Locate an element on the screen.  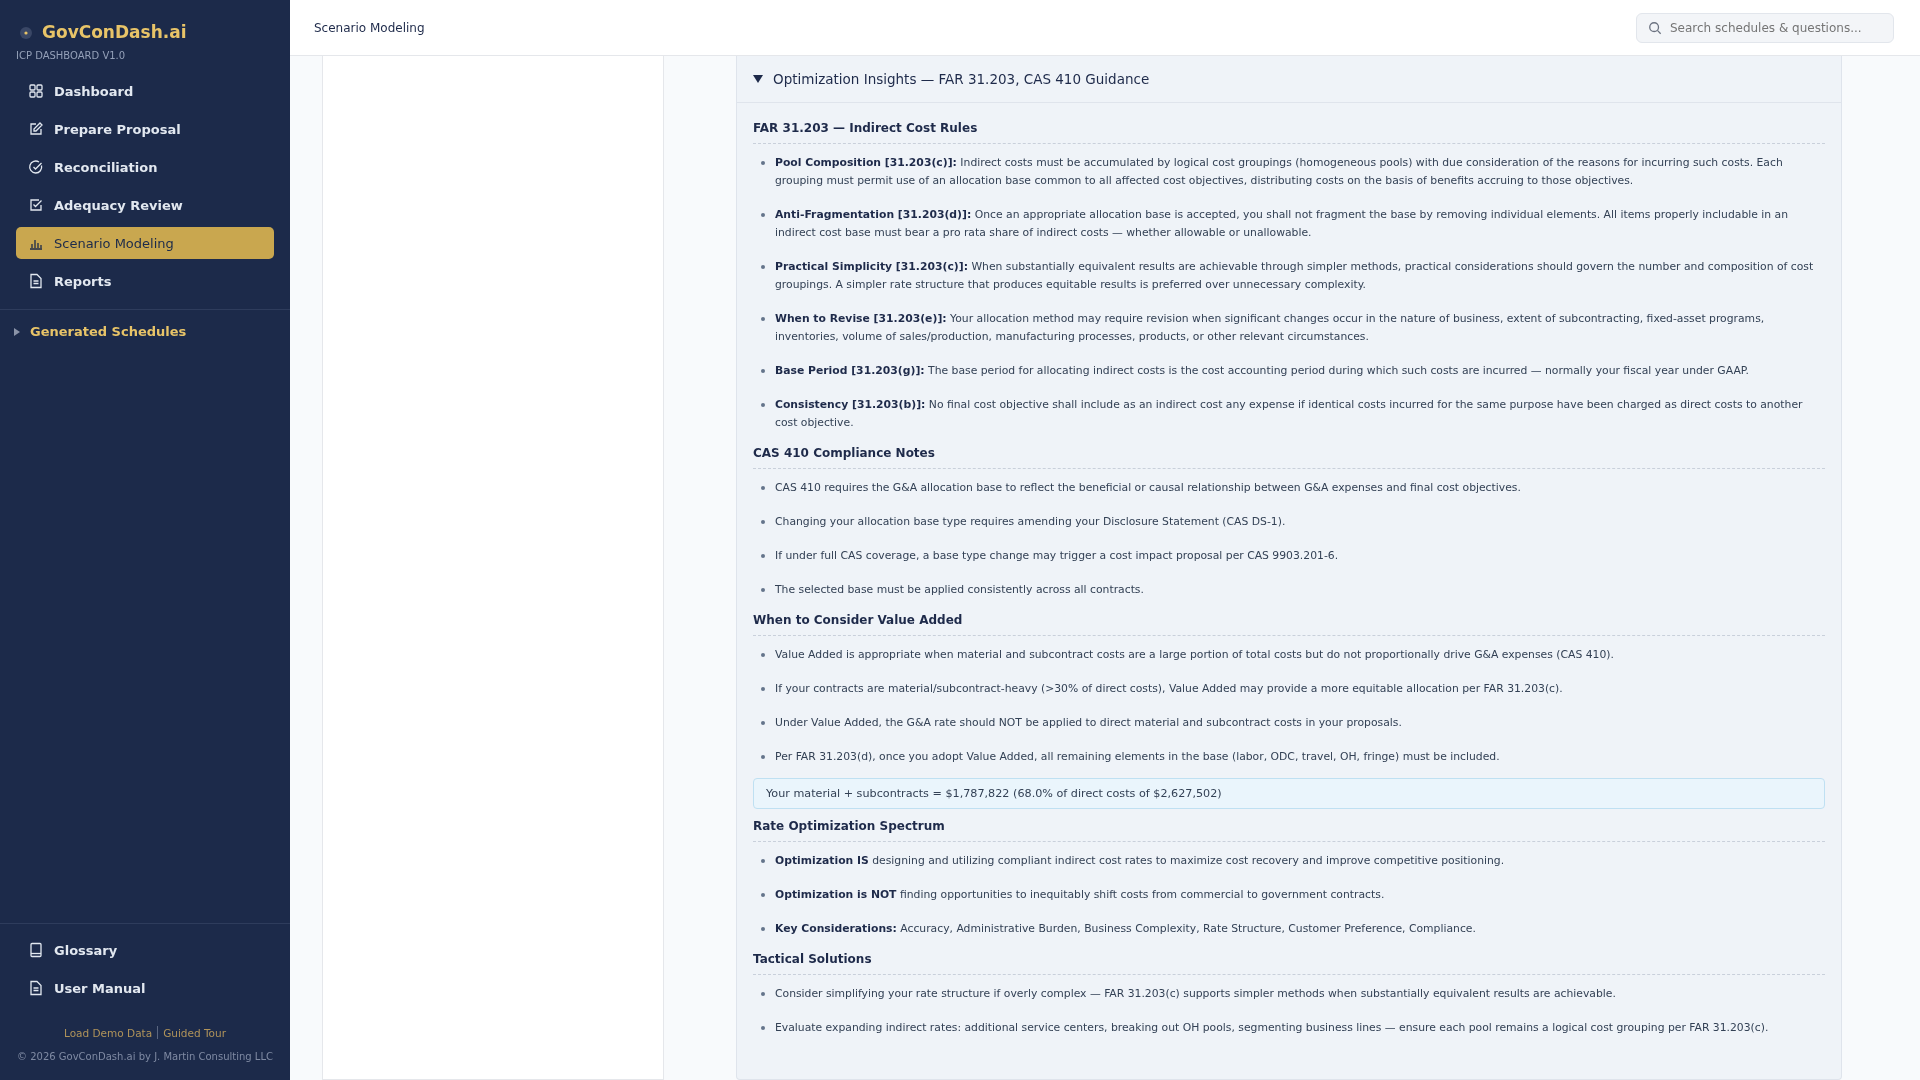
section-heading: When to Consider Value Added is located at coordinates (1289, 624).